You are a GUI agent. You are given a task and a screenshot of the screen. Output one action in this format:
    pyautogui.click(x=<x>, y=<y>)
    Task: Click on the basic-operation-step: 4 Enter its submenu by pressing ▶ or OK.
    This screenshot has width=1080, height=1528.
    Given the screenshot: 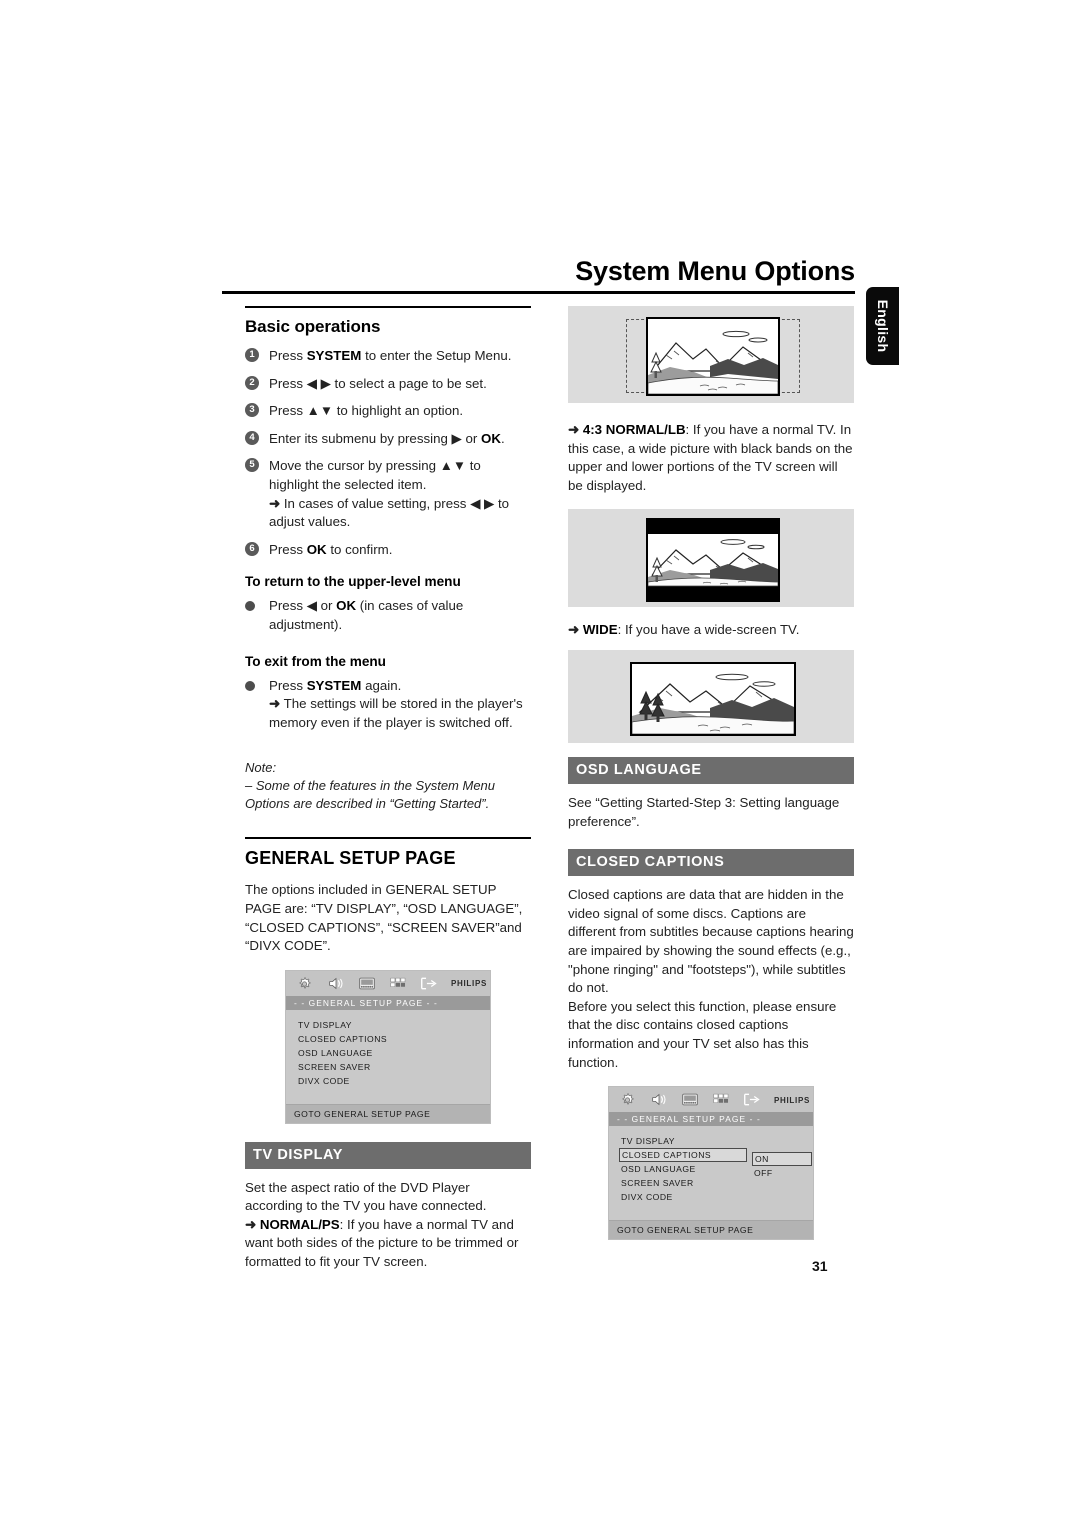 What is the action you would take?
    pyautogui.click(x=388, y=439)
    